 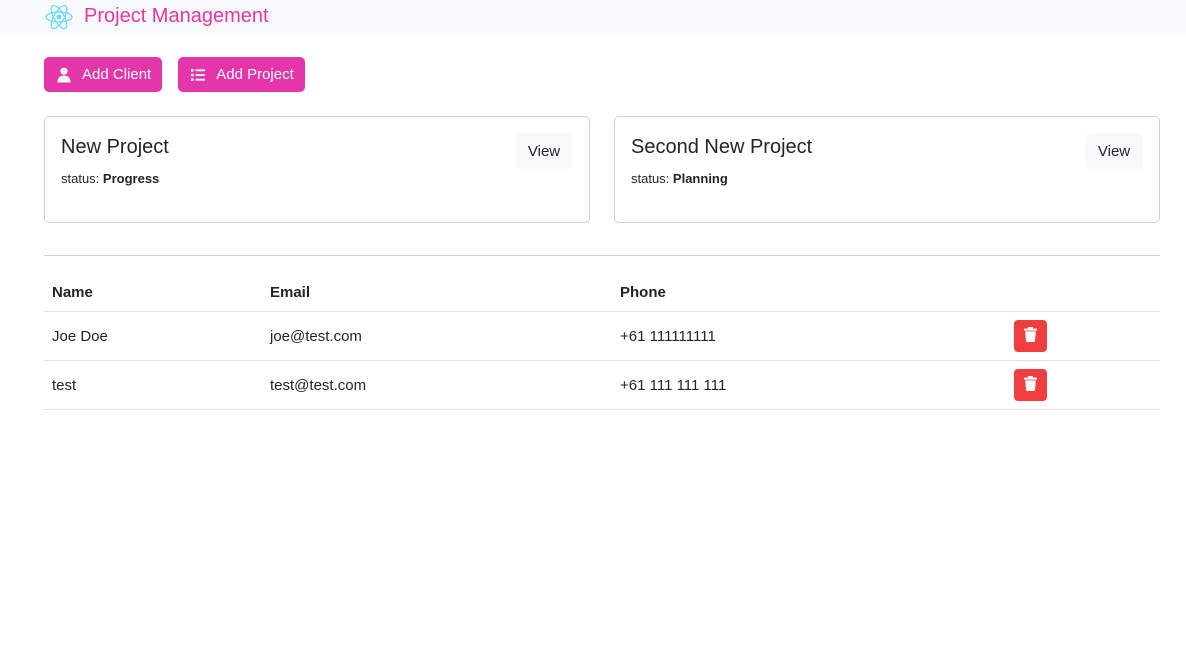 What do you see at coordinates (437, 385) in the screenshot?
I see `client-email: test@test.com` at bounding box center [437, 385].